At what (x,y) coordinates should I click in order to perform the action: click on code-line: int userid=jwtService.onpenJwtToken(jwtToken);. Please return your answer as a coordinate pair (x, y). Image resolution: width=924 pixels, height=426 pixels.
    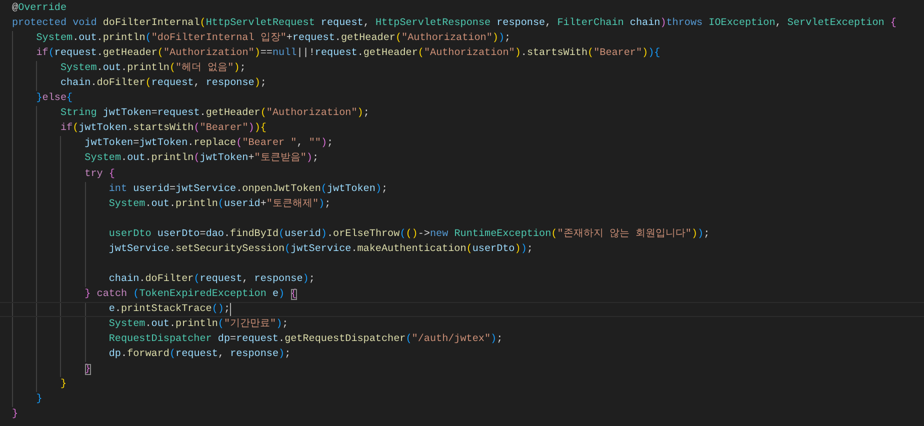
    Looking at the image, I should click on (248, 189).